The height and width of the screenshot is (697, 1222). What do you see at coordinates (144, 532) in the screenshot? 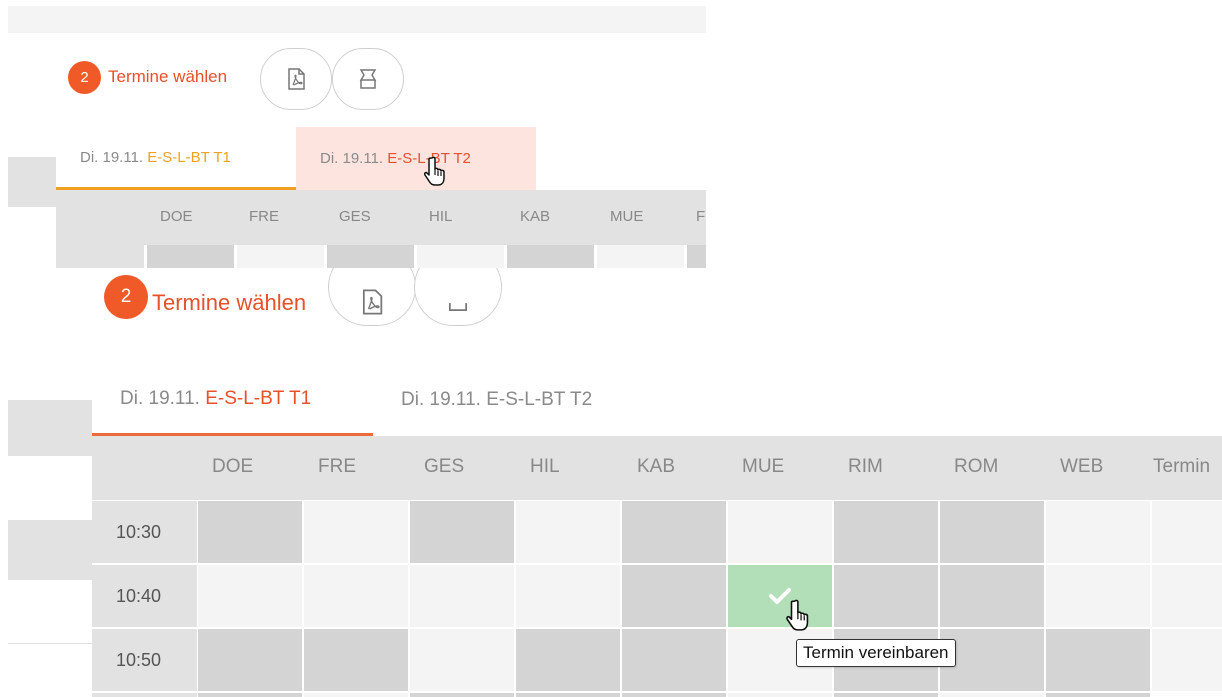
I see `time-cell: 10:30` at bounding box center [144, 532].